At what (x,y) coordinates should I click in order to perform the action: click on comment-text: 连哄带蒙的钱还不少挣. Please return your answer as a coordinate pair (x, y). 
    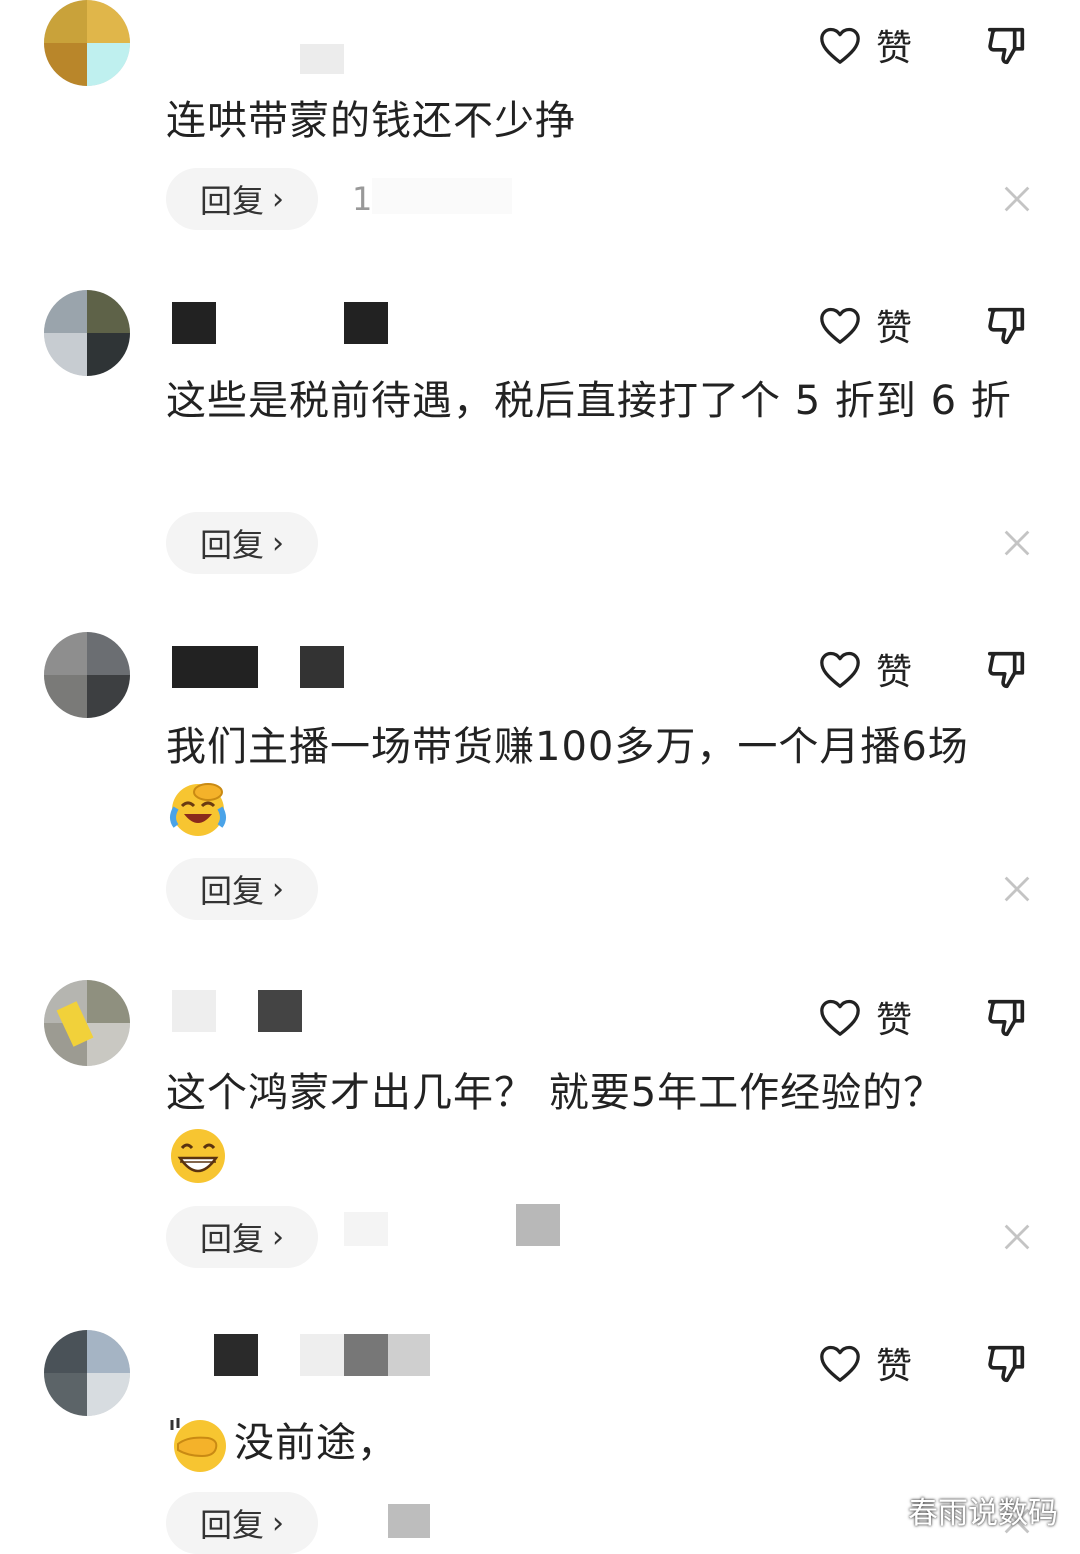
    Looking at the image, I should click on (371, 121).